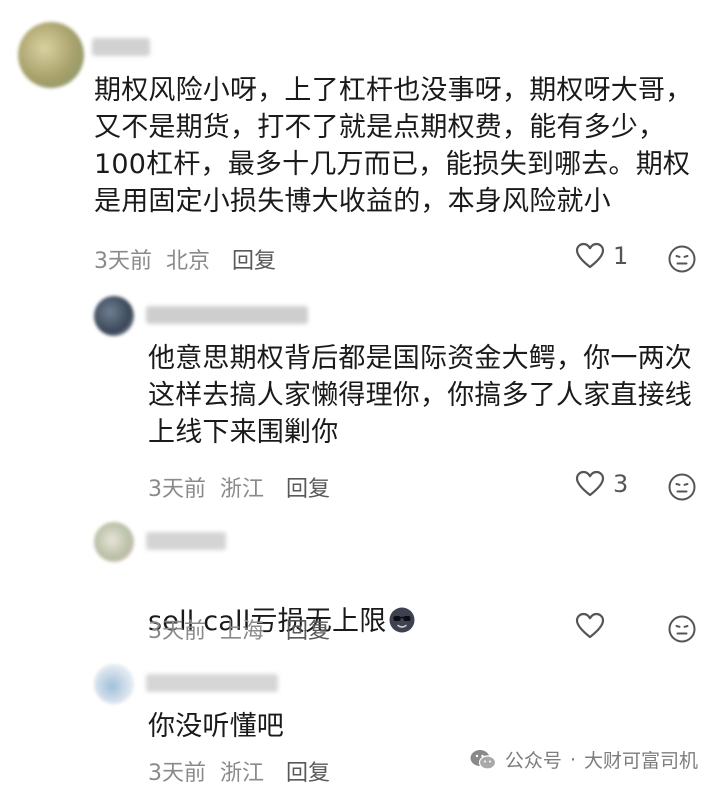 Image resolution: width=720 pixels, height=788 pixels. I want to click on like-button: 3, so click(601, 484).